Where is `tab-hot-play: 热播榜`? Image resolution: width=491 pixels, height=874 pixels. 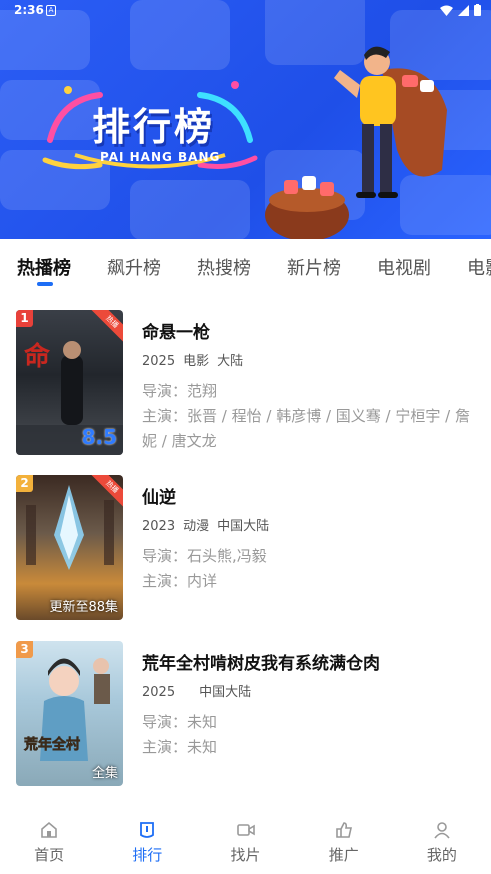 tab-hot-play: 热播榜 is located at coordinates (44, 267).